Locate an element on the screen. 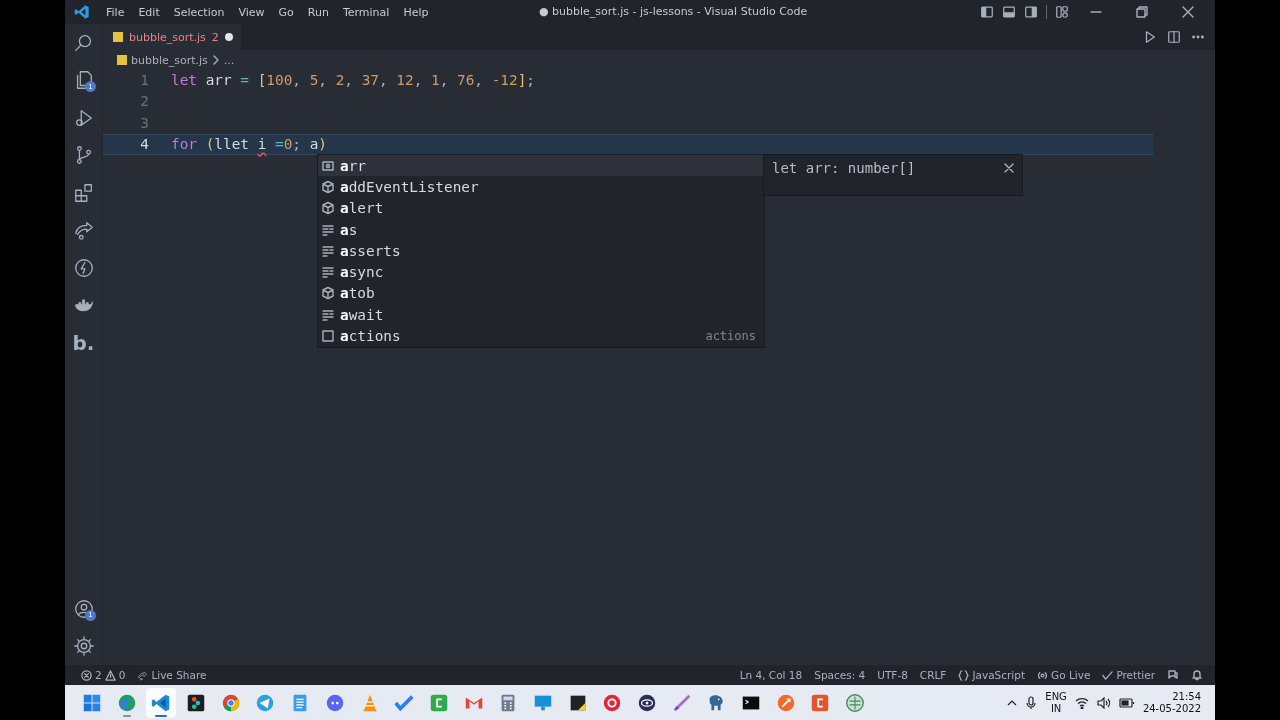 This screenshot has height=720, width=1280. menu-item: Go is located at coordinates (286, 12).